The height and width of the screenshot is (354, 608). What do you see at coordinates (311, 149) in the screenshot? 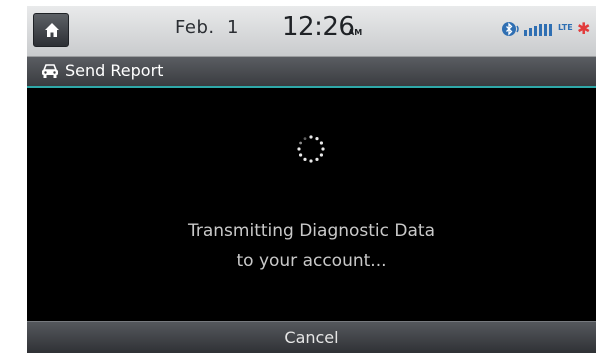
I see `loading-spinner-icon` at bounding box center [311, 149].